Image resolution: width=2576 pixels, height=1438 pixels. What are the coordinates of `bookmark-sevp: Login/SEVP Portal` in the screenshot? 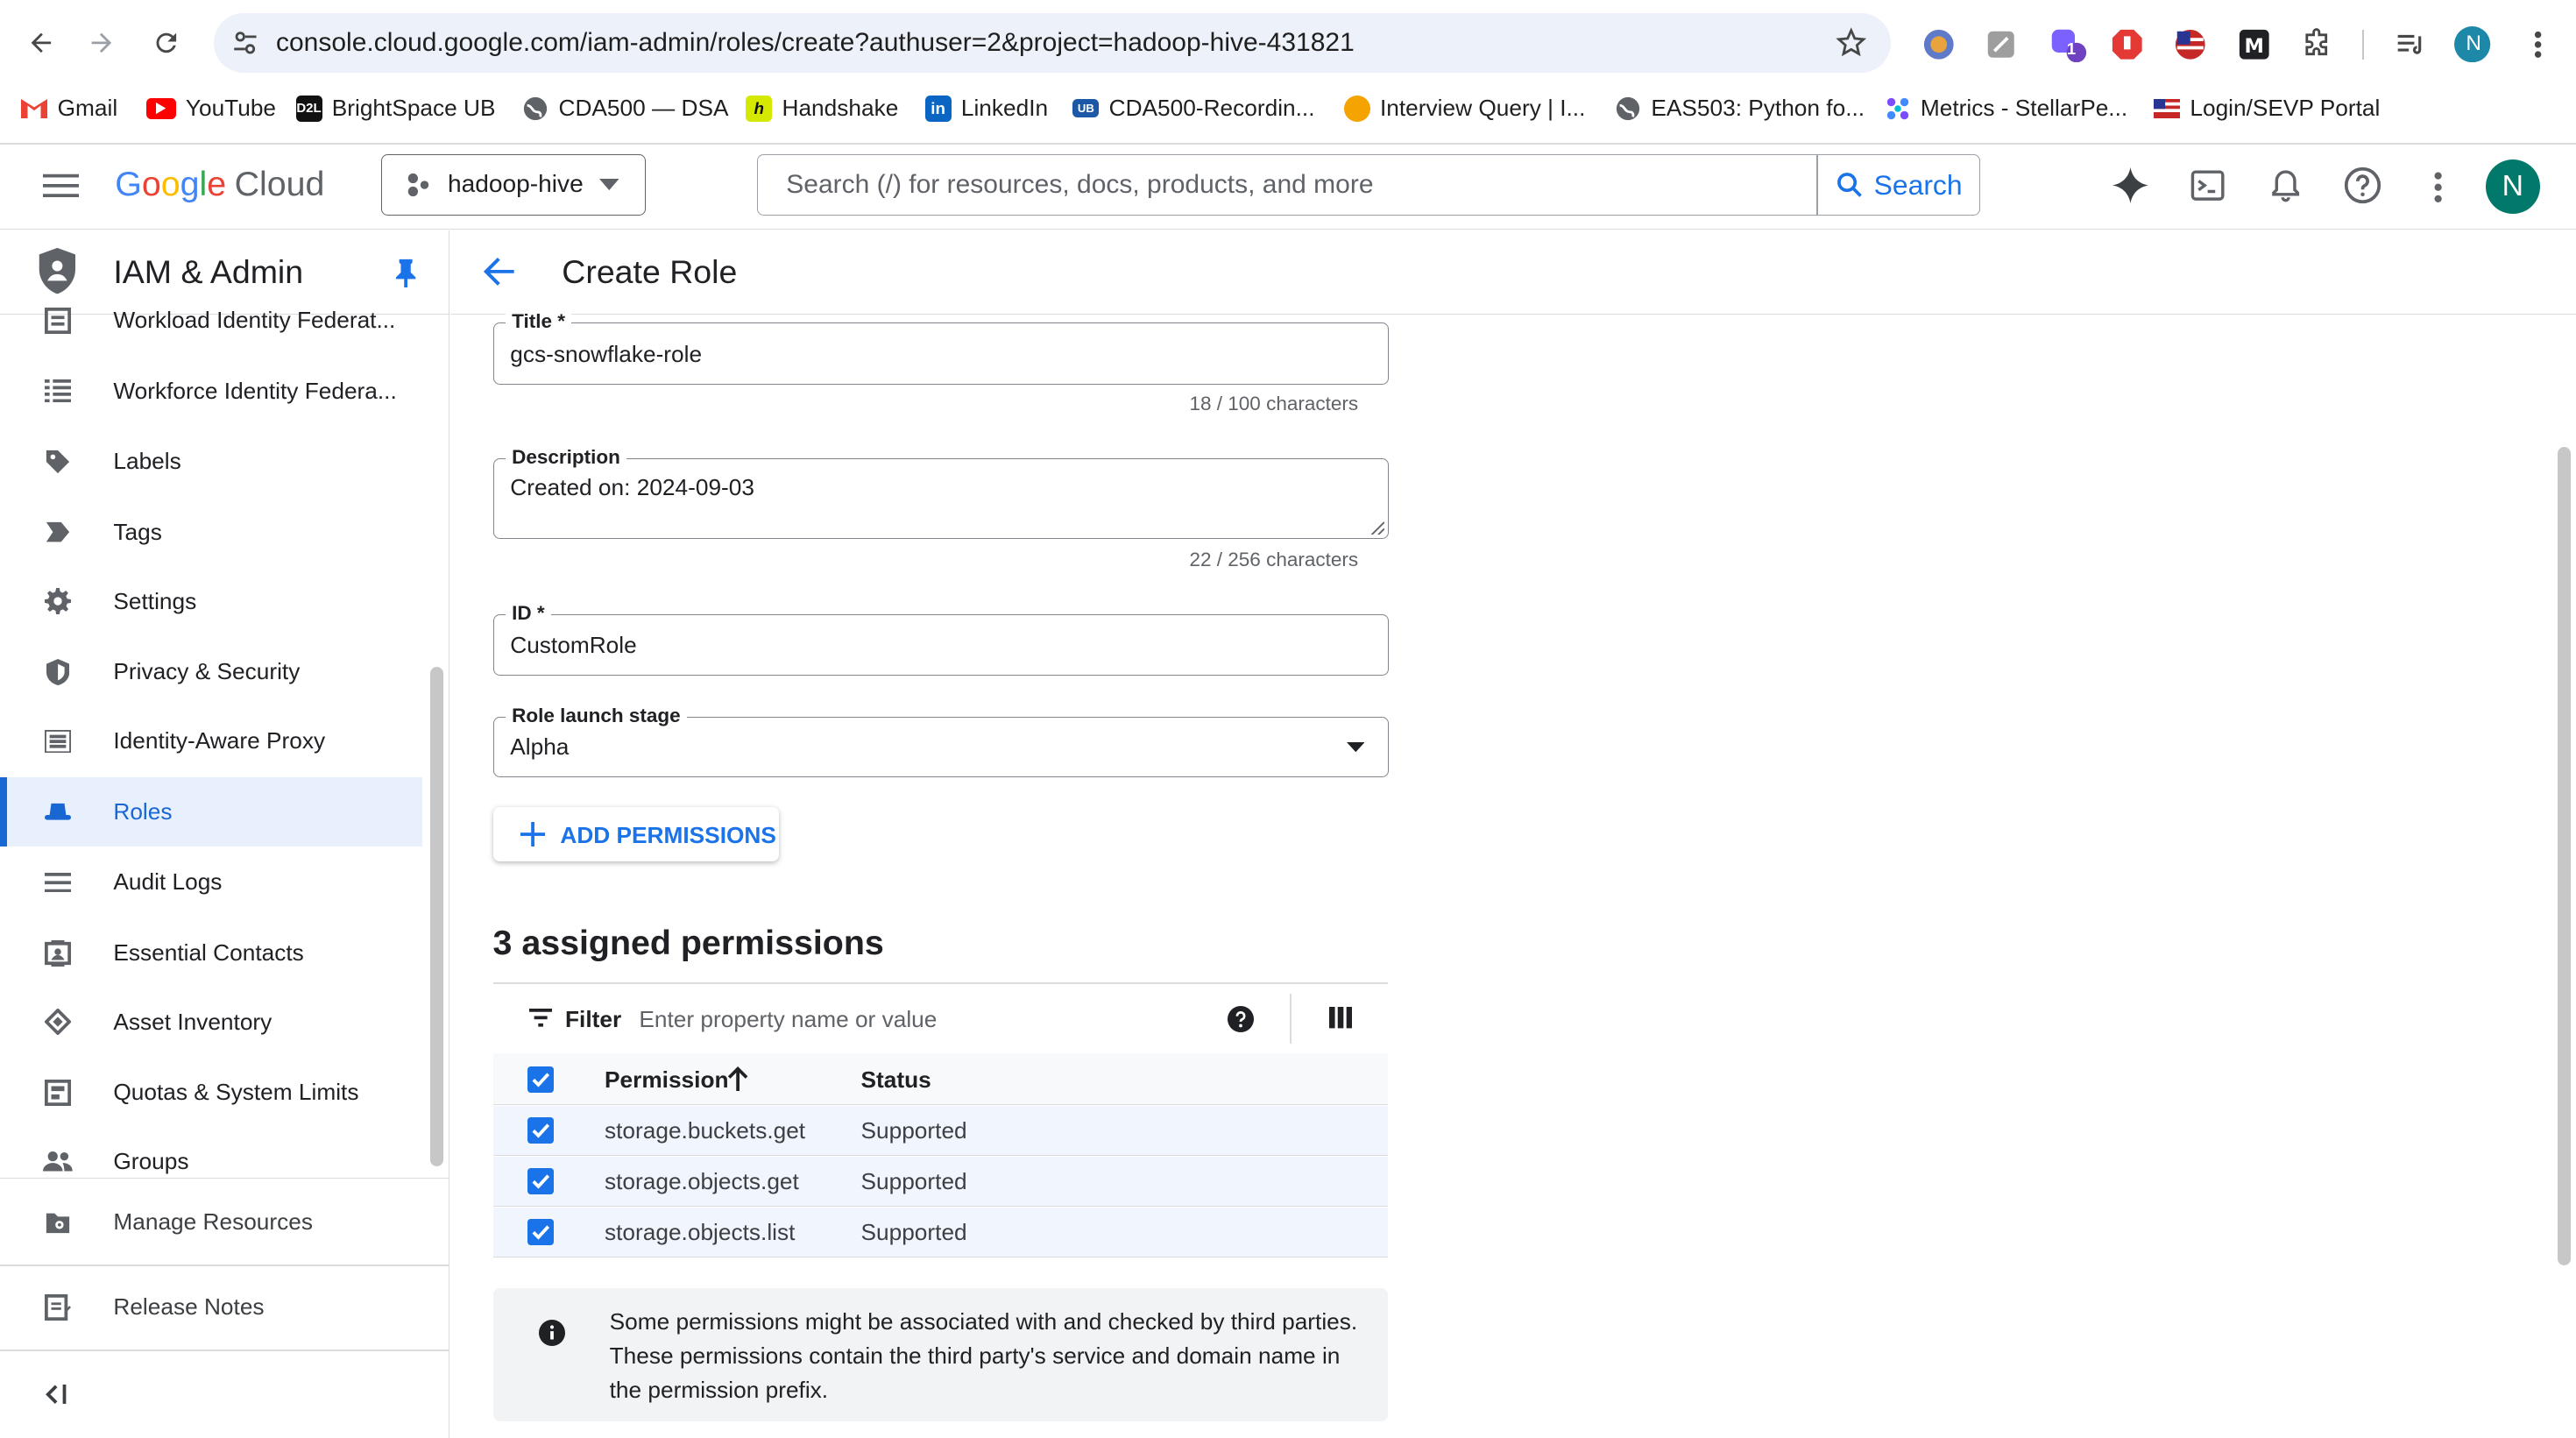 It's located at (2267, 108).